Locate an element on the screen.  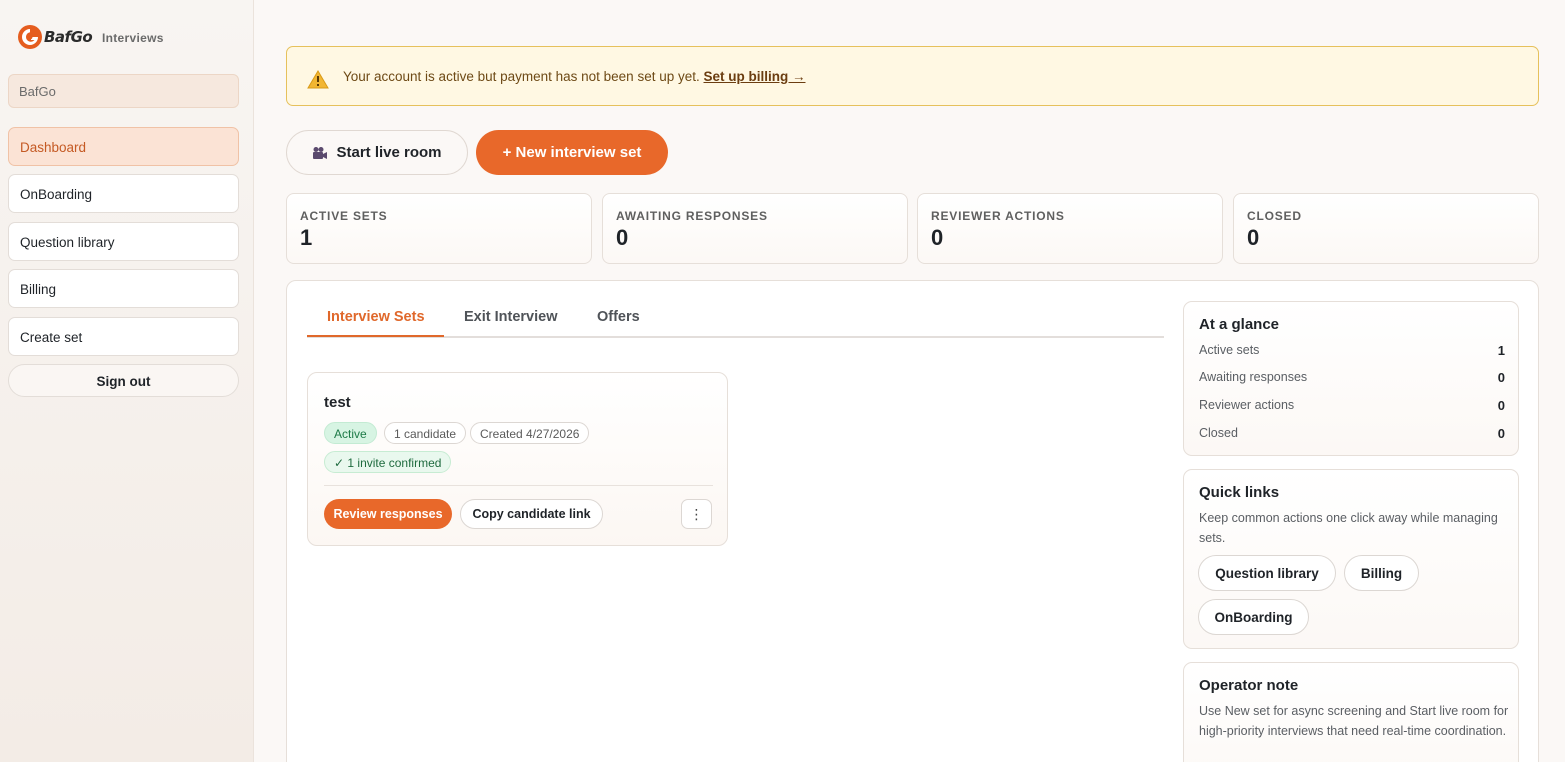
glance-row-active-sets: Active sets 1 is located at coordinates (1352, 350).